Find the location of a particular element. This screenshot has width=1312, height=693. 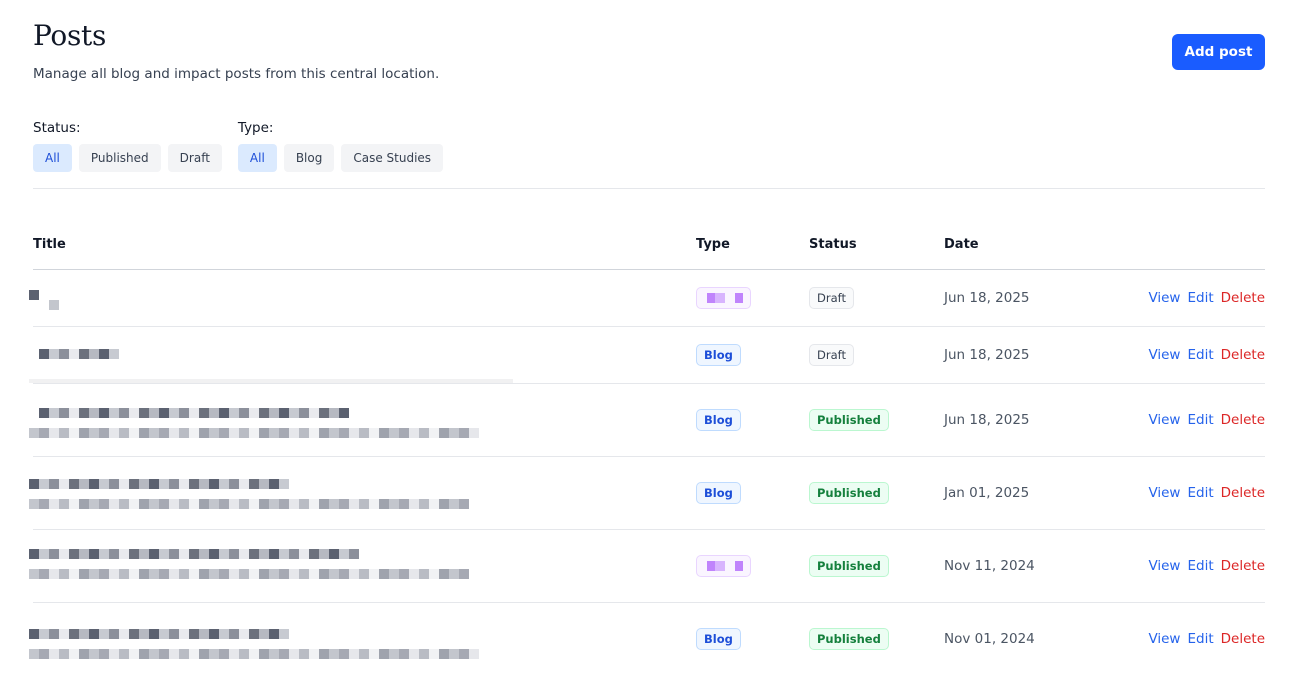

status-filter-all: All is located at coordinates (52, 158).